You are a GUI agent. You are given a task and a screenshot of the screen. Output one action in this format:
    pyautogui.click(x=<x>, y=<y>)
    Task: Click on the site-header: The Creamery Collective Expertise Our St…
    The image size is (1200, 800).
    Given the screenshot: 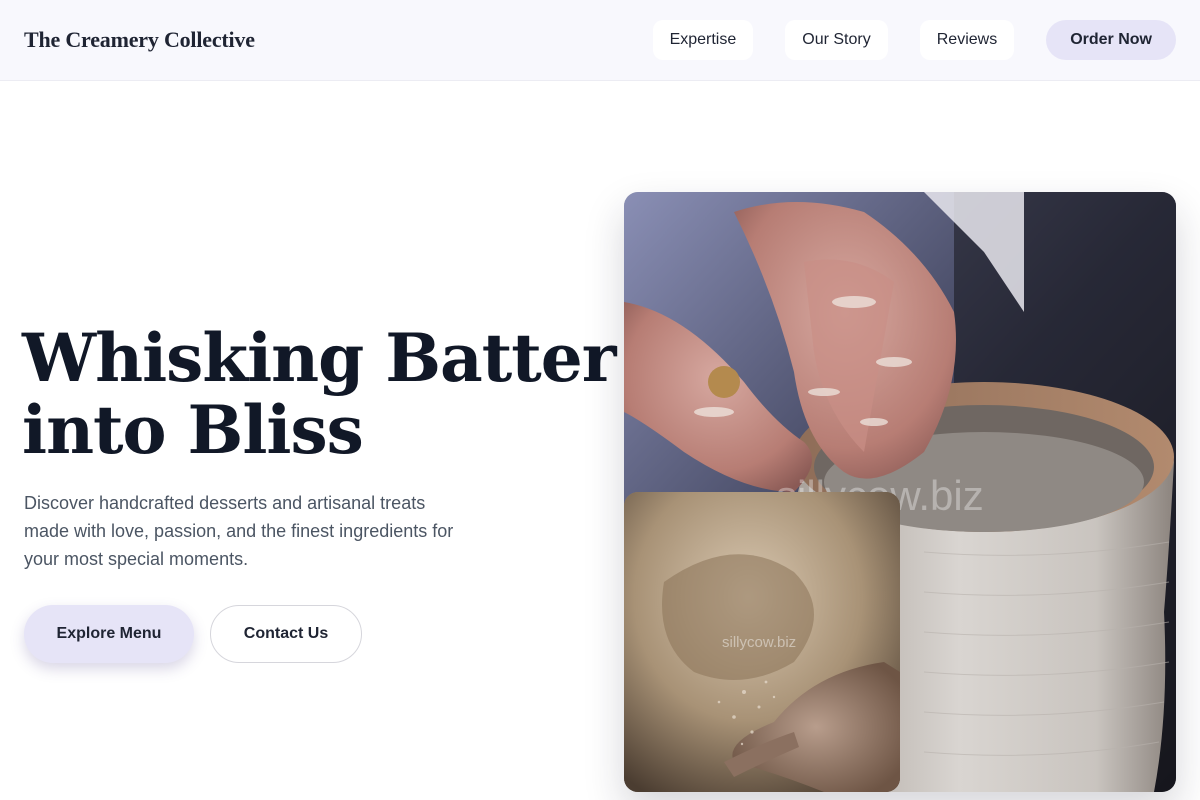 What is the action you would take?
    pyautogui.click(x=600, y=40)
    